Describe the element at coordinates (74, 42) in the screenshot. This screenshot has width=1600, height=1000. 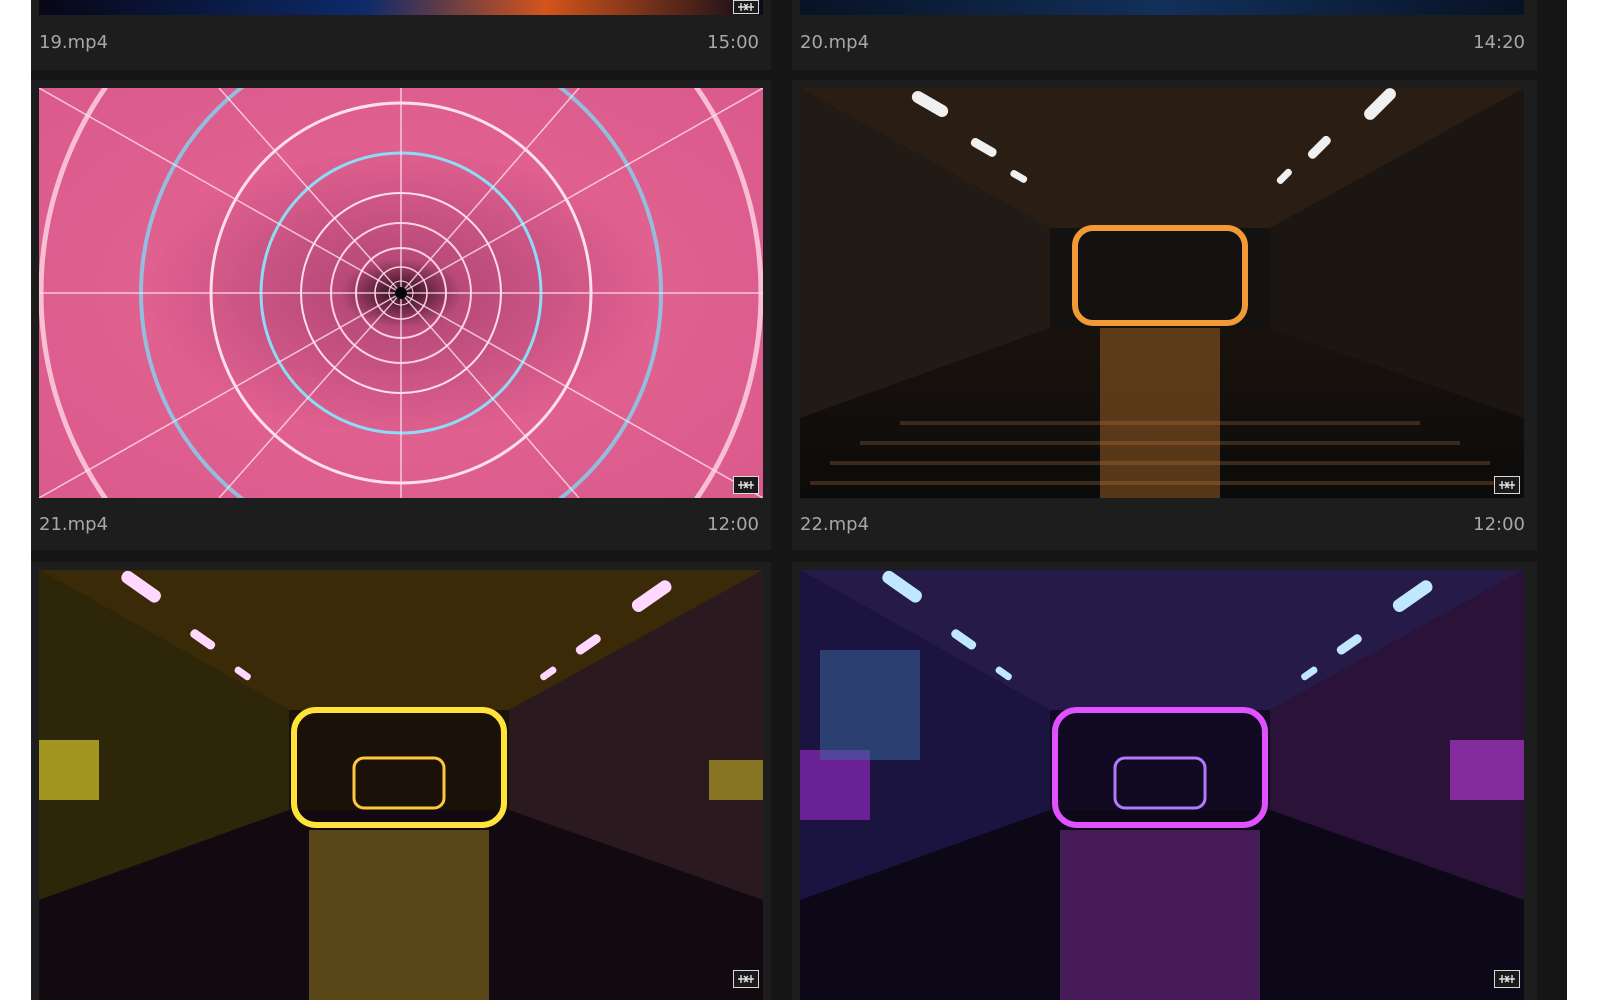
I see `clip-name: 19.mp4` at that location.